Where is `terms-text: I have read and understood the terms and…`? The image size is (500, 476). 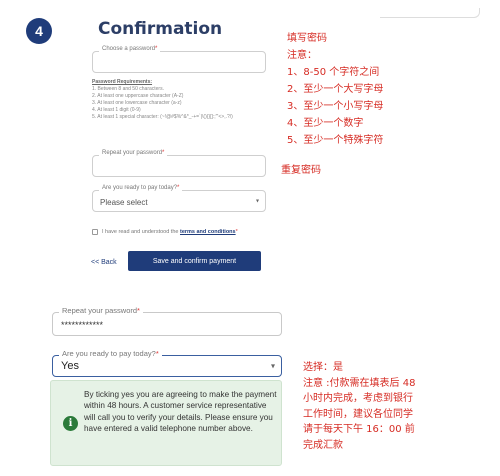
terms-text: I have read and understood the terms and… is located at coordinates (170, 232).